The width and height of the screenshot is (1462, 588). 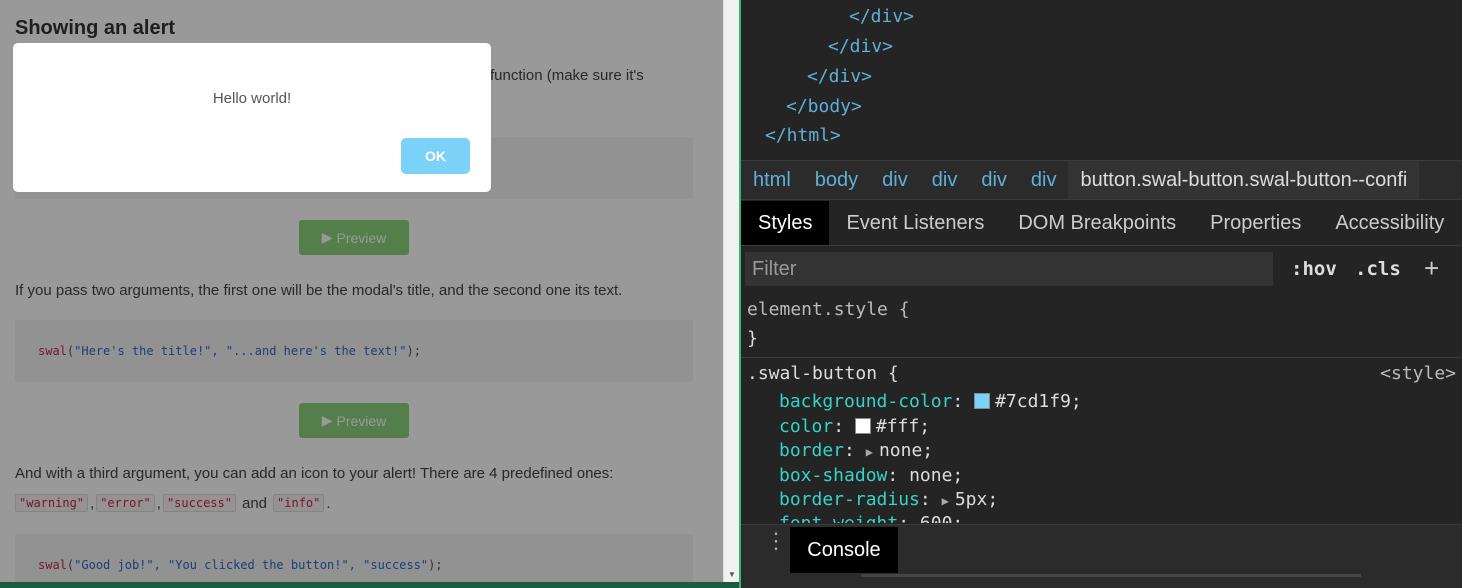 I want to click on prop-name: box-shadow, so click(x=833, y=475).